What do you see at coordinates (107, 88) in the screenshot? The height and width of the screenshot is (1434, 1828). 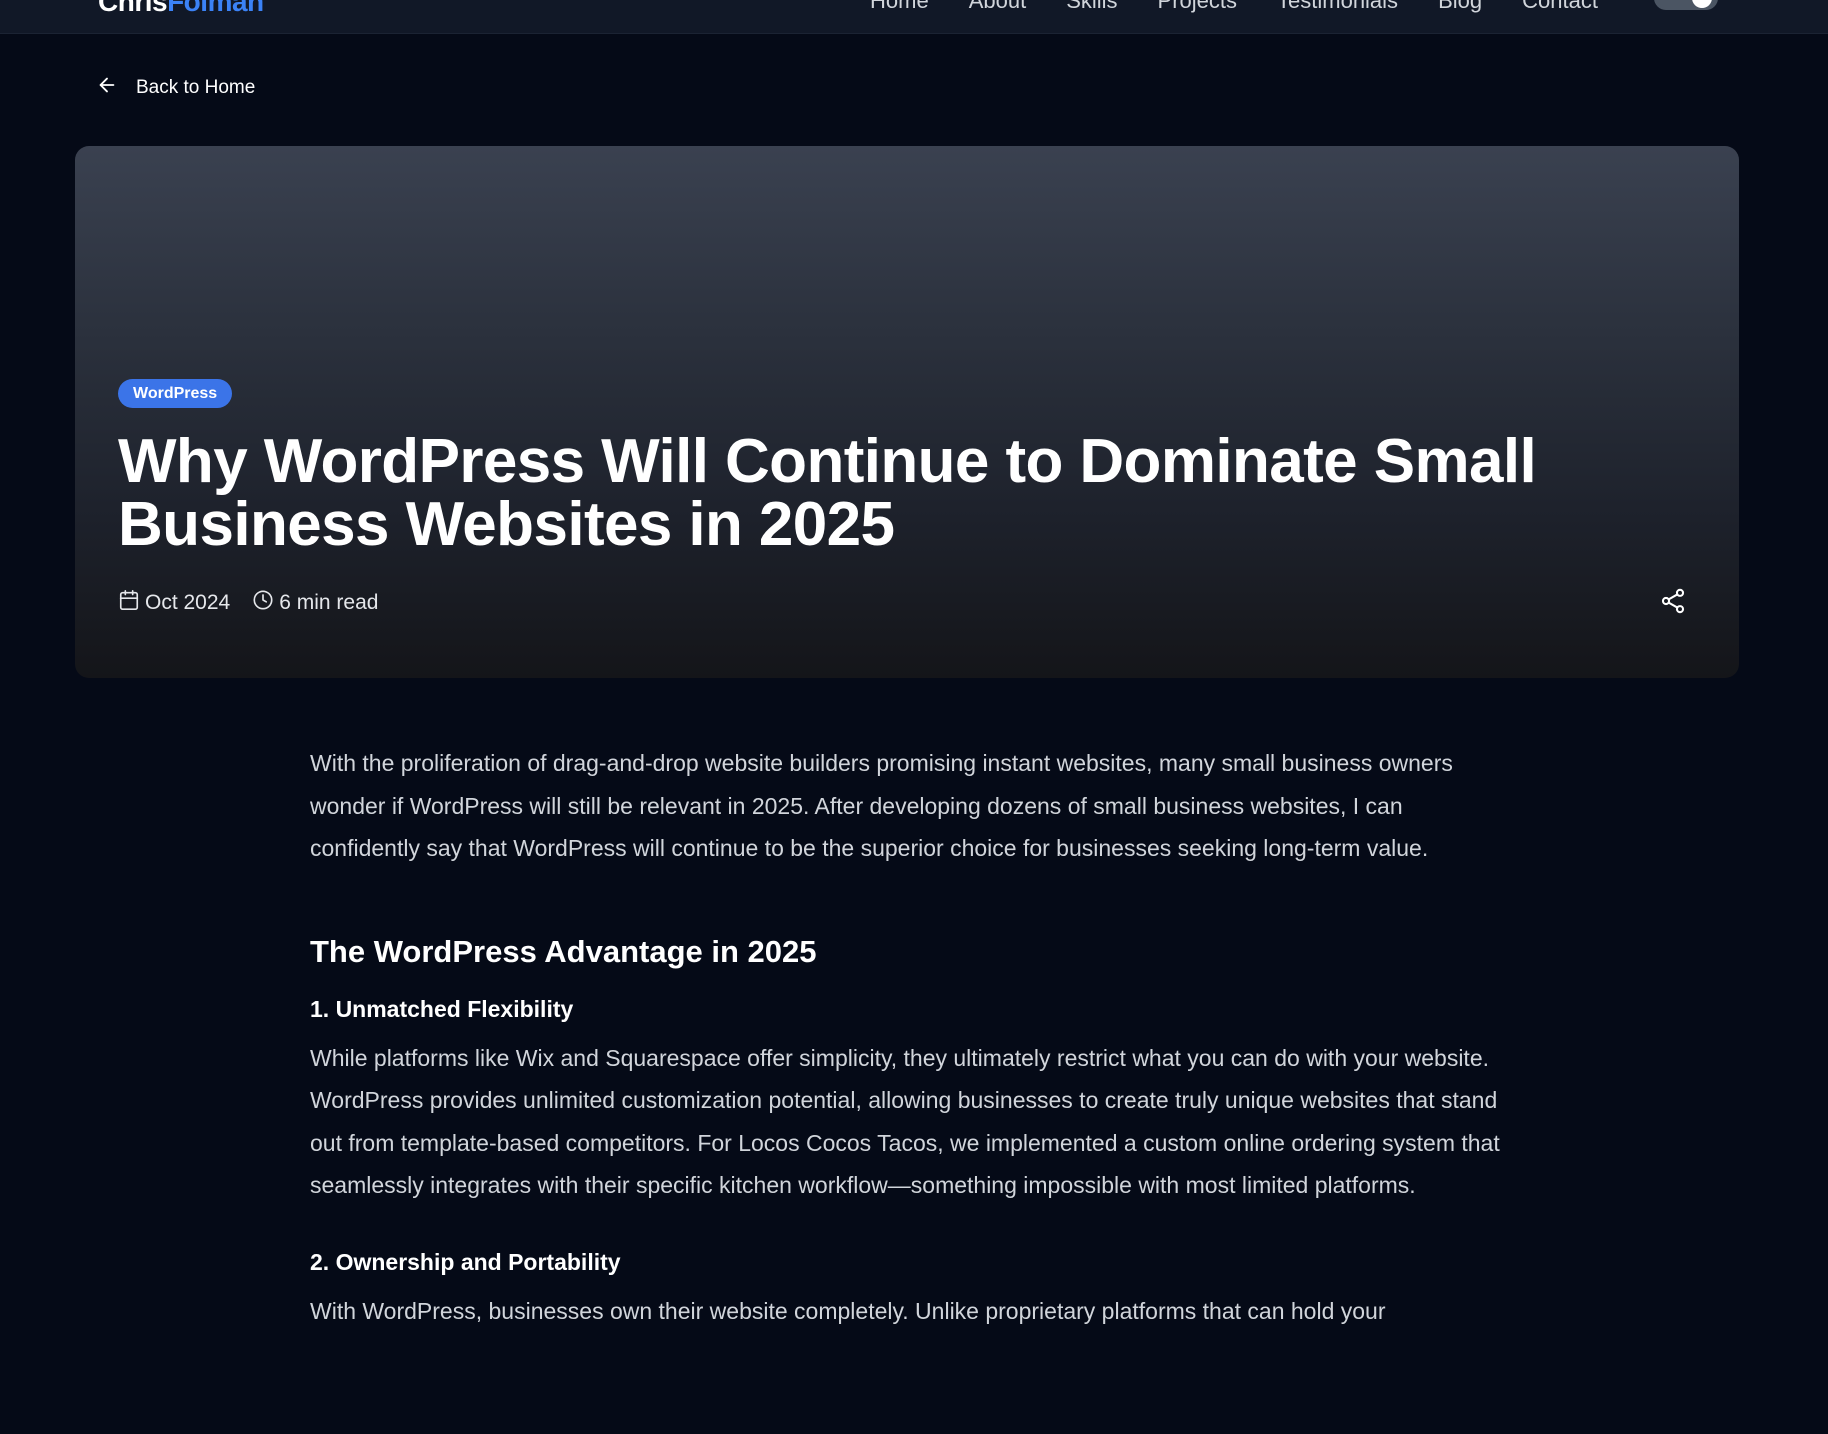 I see `arrow-left-icon` at bounding box center [107, 88].